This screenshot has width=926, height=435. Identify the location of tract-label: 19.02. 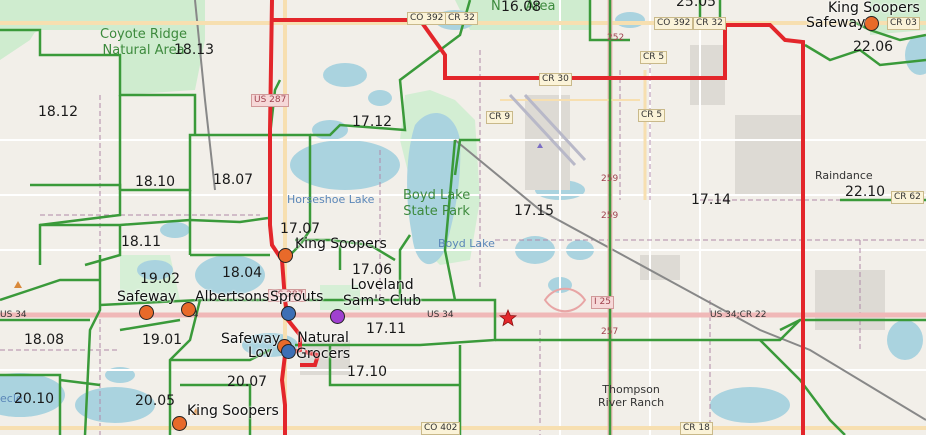
(160, 279).